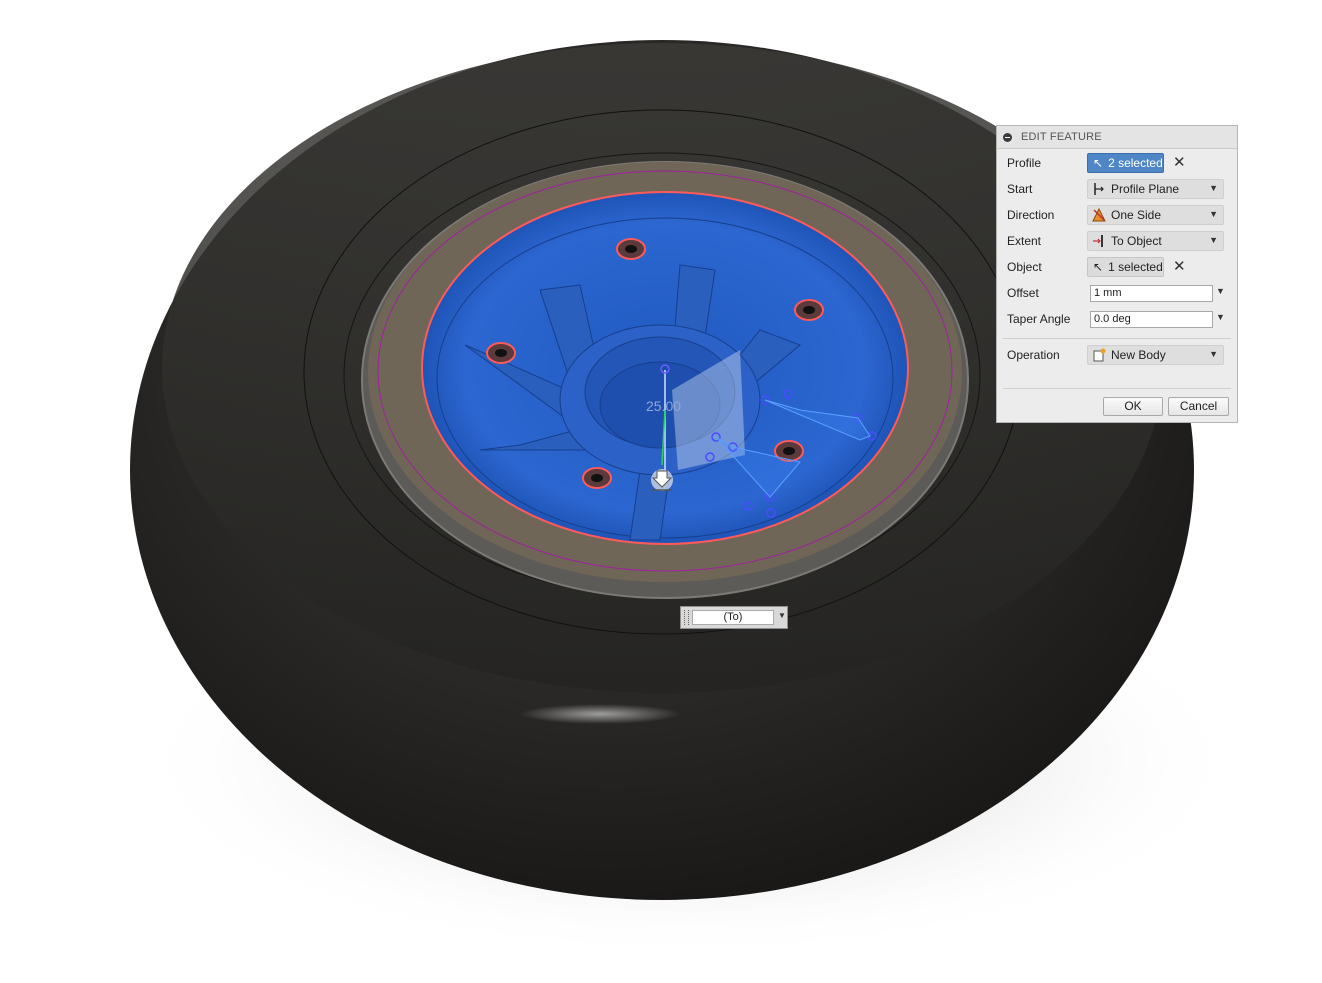 Image resolution: width=1322 pixels, height=983 pixels. I want to click on operation-dropdown: New Body ▼, so click(1155, 355).